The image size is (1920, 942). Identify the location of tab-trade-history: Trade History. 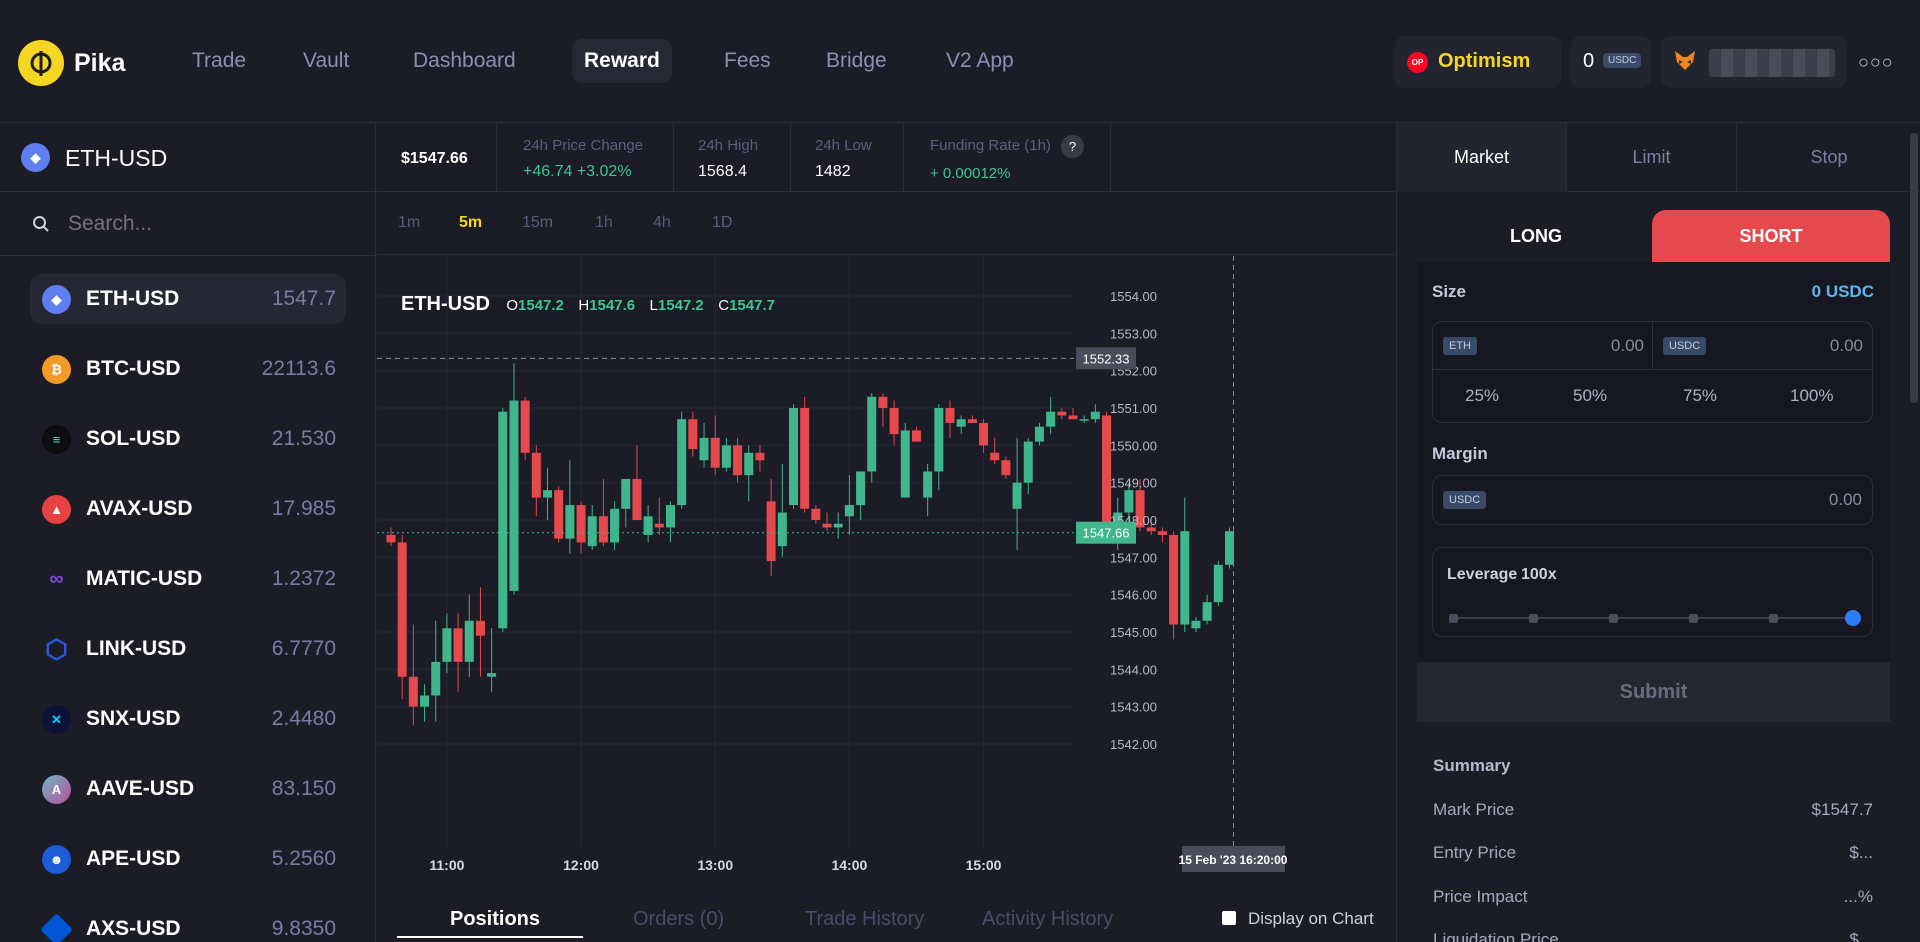
(864, 919).